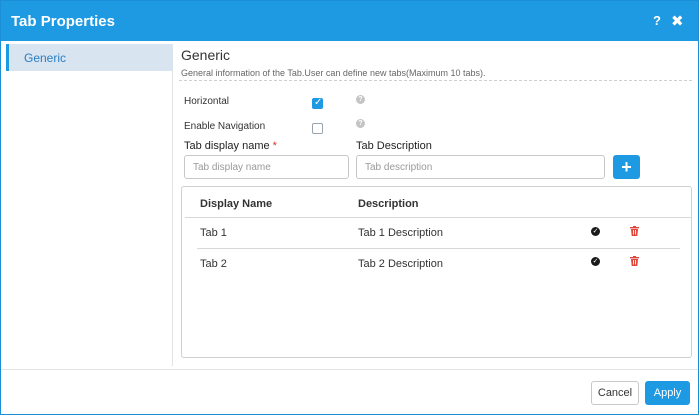 The height and width of the screenshot is (415, 699). What do you see at coordinates (667, 393) in the screenshot?
I see `apply-button: Apply` at bounding box center [667, 393].